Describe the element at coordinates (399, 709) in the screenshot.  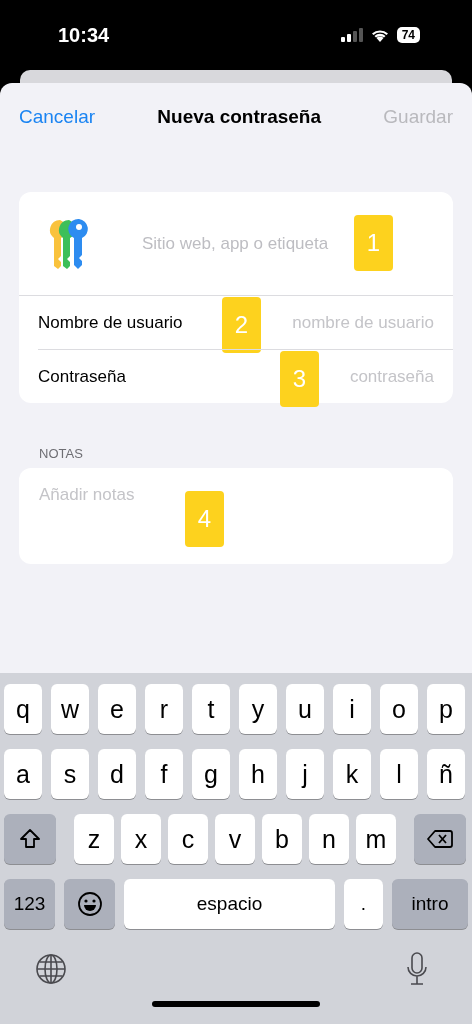
I see `letter-key: o` at that location.